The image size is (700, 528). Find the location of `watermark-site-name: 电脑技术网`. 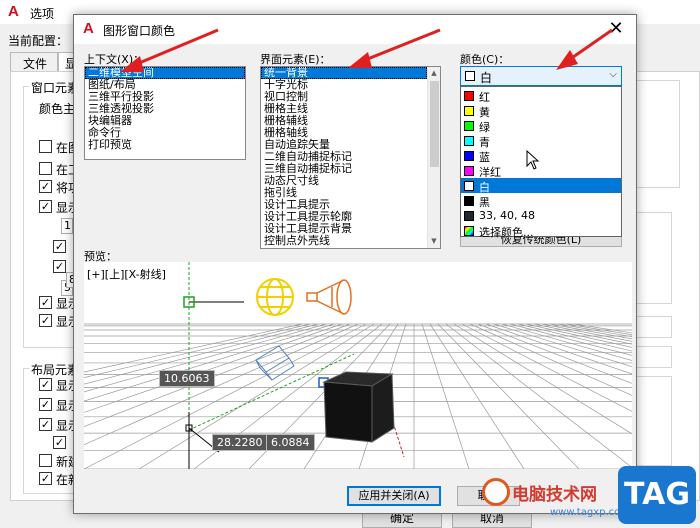

watermark-site-name: 电脑技术网 is located at coordinates (554, 495).